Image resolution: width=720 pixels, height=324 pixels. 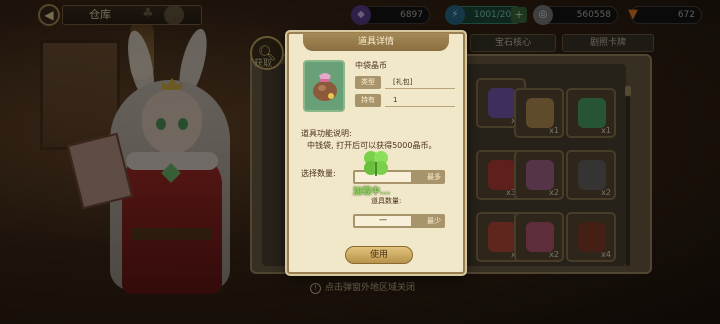 What do you see at coordinates (383, 221) in the screenshot?
I see `quantity-min-field: 一` at bounding box center [383, 221].